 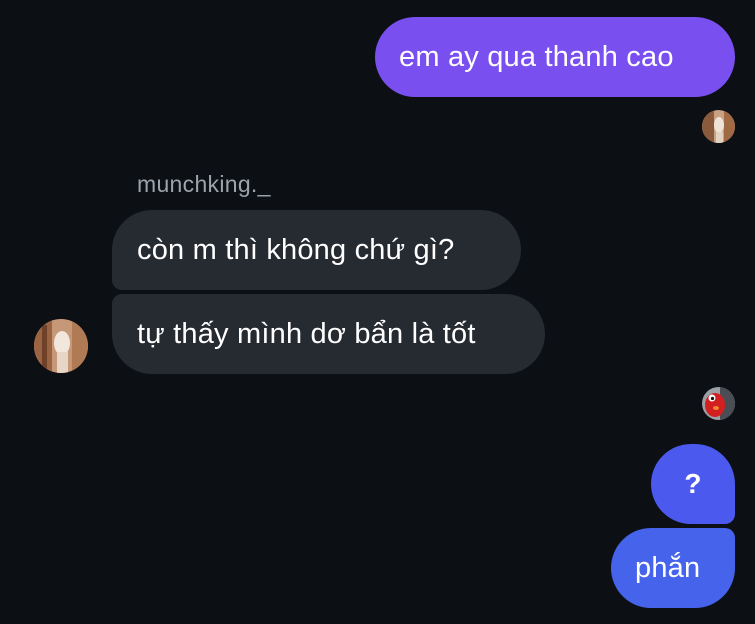 What do you see at coordinates (328, 334) in the screenshot?
I see `message-bubble-incoming: tự thấy mình dơ bẩn là tốt` at bounding box center [328, 334].